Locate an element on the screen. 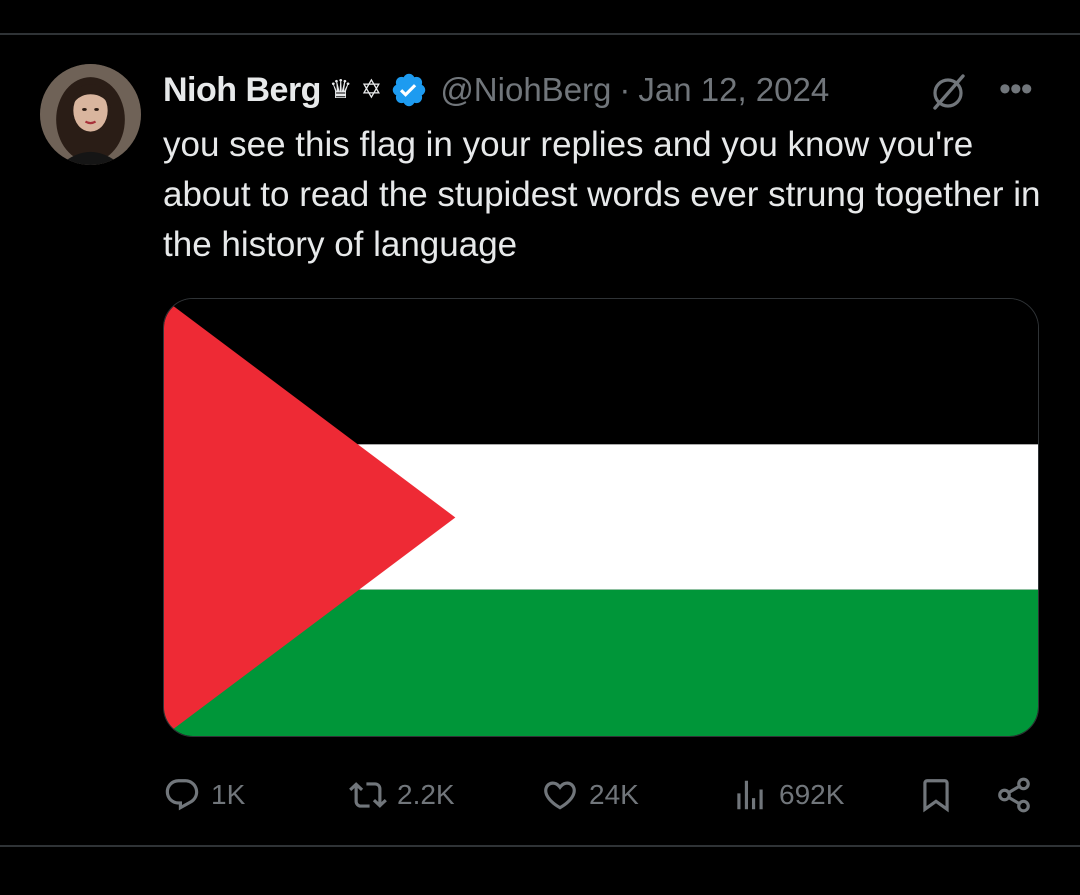  action-bar: 1K 2.2K 24K 692K is located at coordinates (603, 795).